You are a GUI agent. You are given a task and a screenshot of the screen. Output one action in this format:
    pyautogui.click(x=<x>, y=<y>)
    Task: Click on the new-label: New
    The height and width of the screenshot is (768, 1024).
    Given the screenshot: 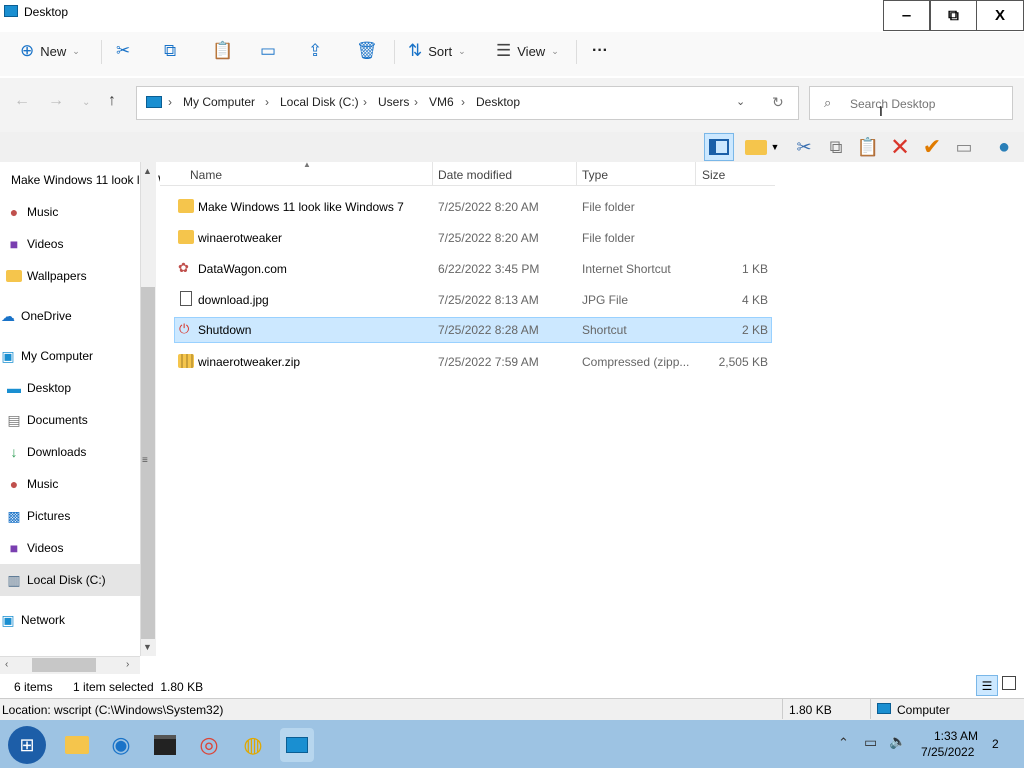 What is the action you would take?
    pyautogui.click(x=53, y=51)
    